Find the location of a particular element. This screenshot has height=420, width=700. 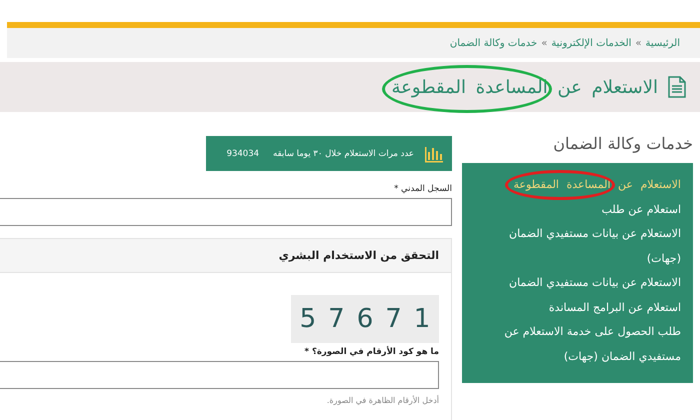

sidebar-item: الاستعلام عن بيانات مستفيدي الضمان (جهات) is located at coordinates (576, 246).